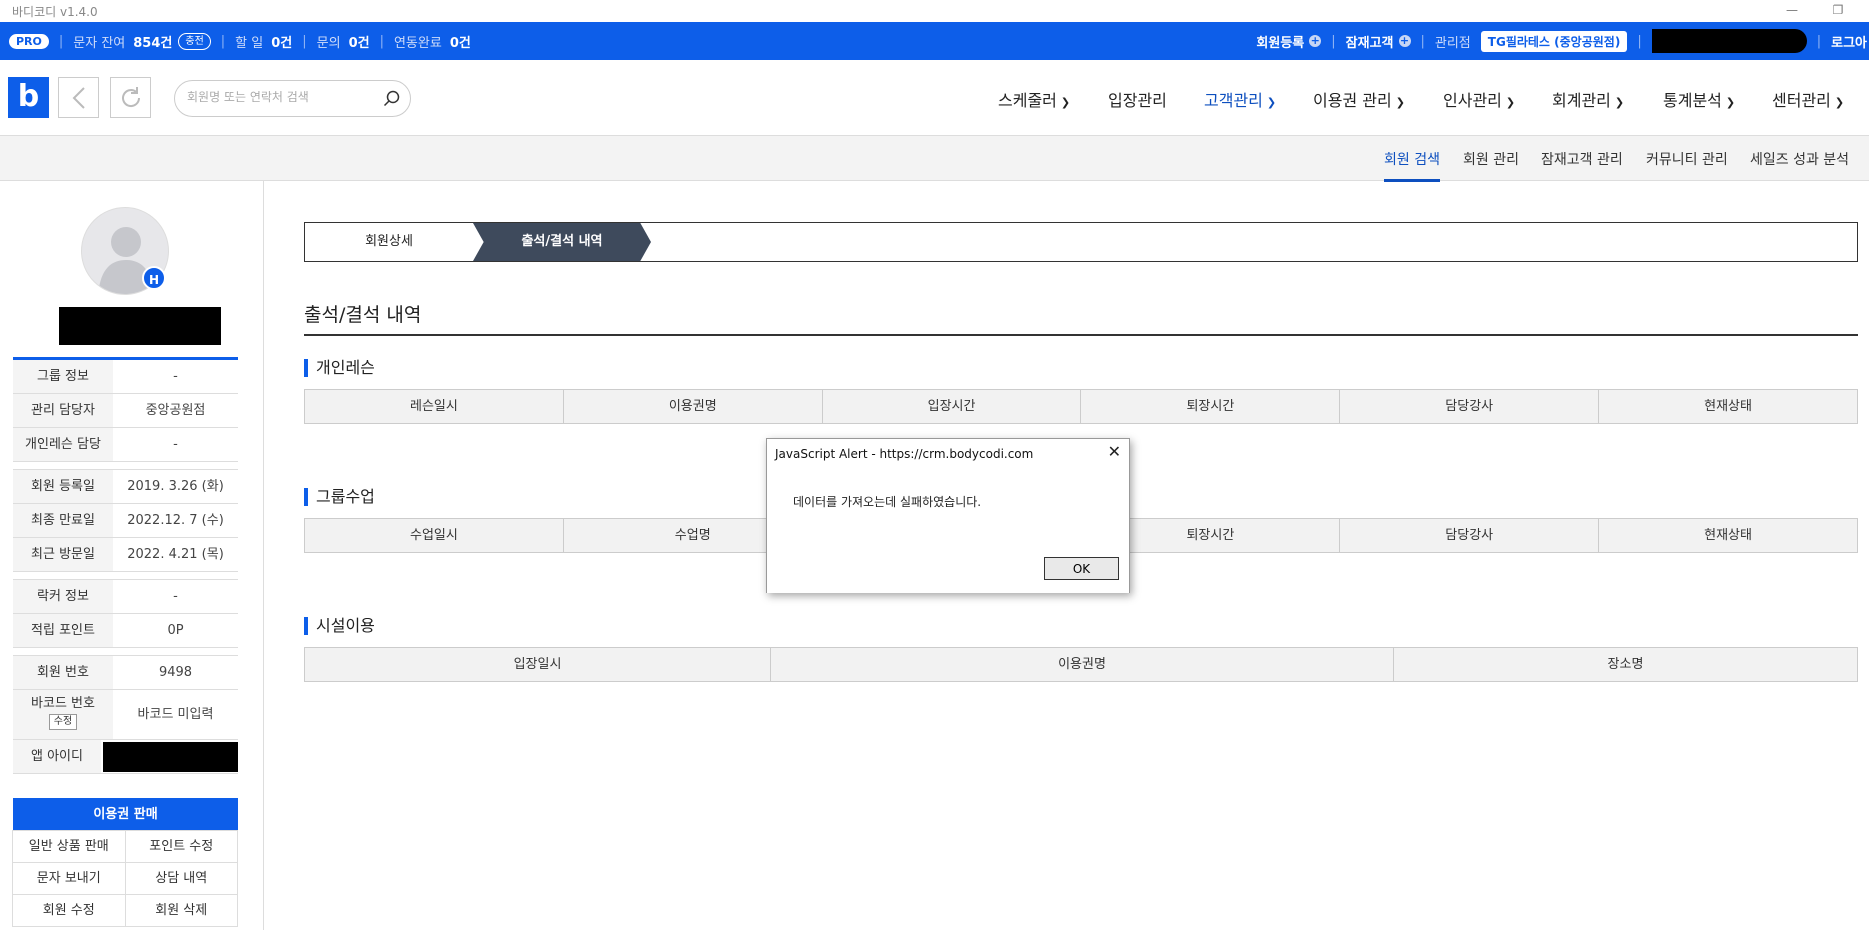 The height and width of the screenshot is (930, 1869). What do you see at coordinates (125, 445) in the screenshot?
I see `info-row: 개인레슨 담당 -` at bounding box center [125, 445].